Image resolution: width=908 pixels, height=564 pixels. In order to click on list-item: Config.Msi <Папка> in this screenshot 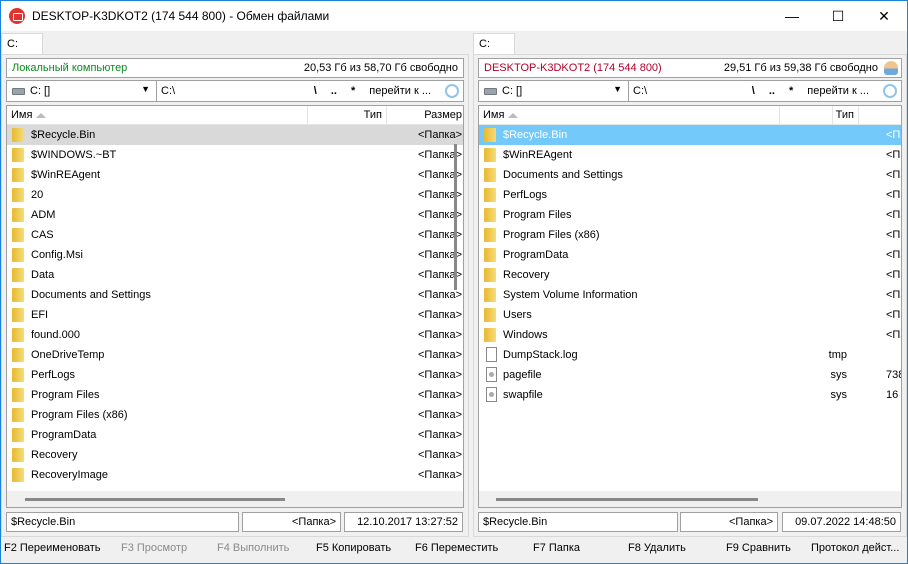, I will do `click(235, 255)`.